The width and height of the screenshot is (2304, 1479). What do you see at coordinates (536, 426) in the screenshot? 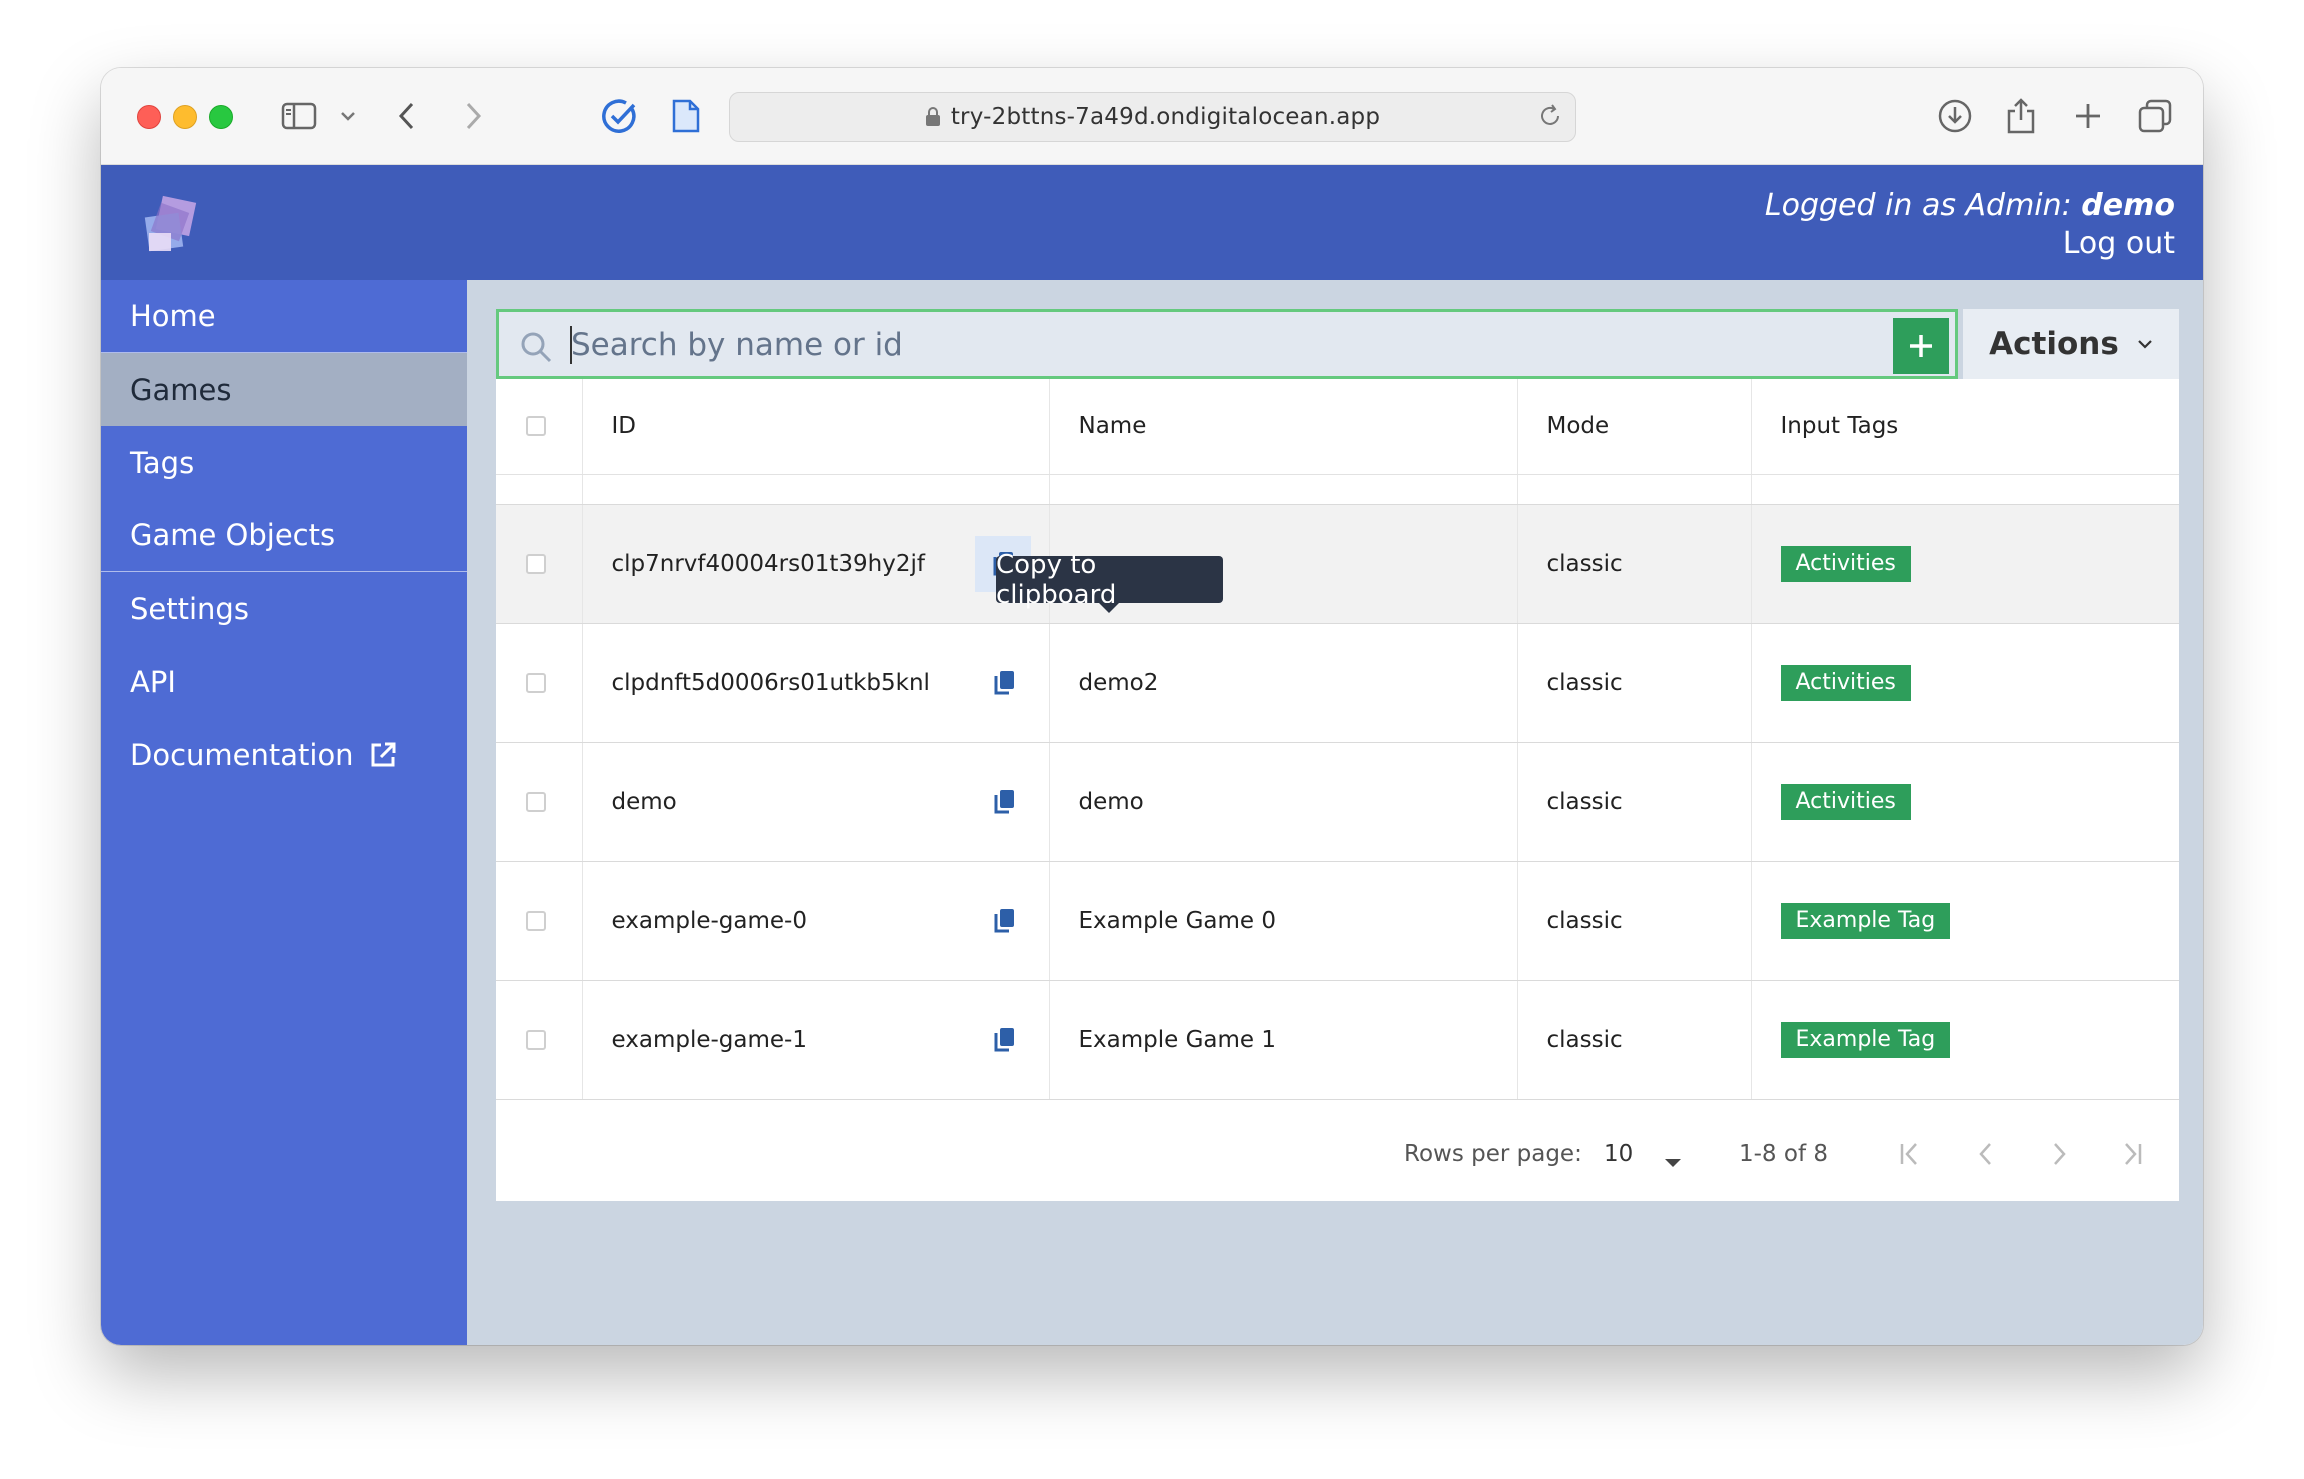
I see `select-all-checkbox` at bounding box center [536, 426].